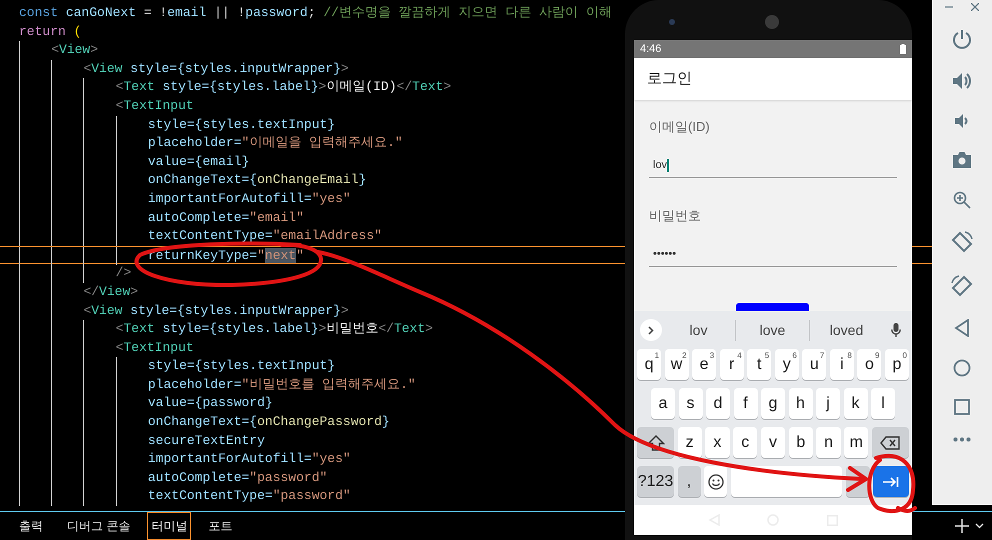 The width and height of the screenshot is (992, 540). I want to click on close-icon, so click(975, 7).